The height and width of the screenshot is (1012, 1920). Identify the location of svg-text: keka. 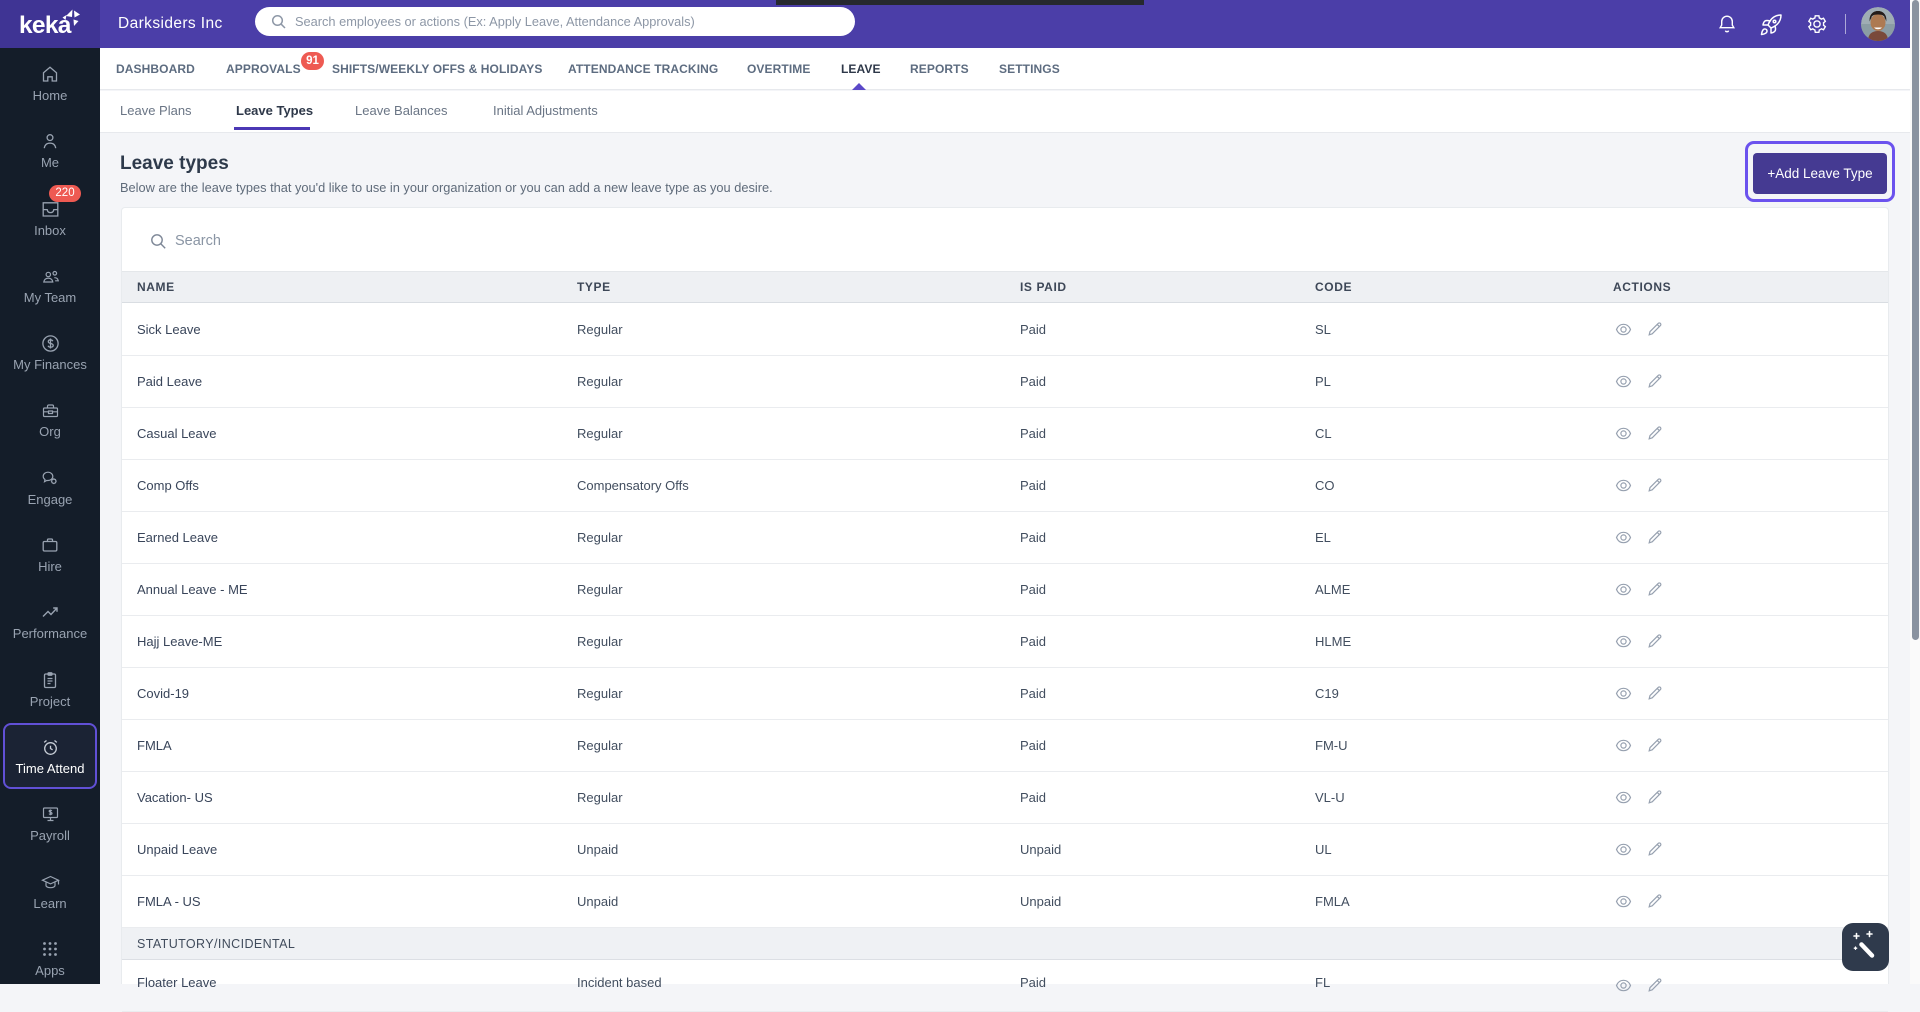
(45, 25).